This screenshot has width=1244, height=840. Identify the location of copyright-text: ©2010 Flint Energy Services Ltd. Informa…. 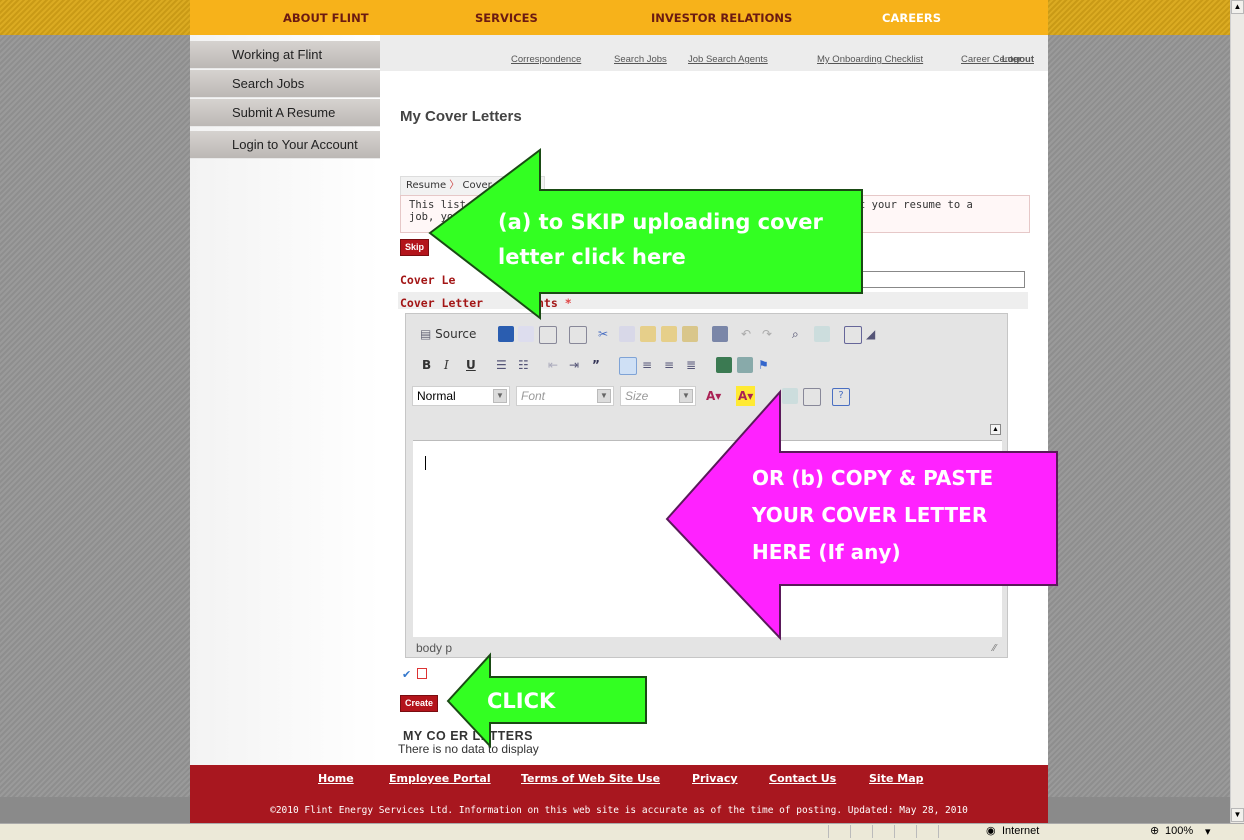
(619, 810).